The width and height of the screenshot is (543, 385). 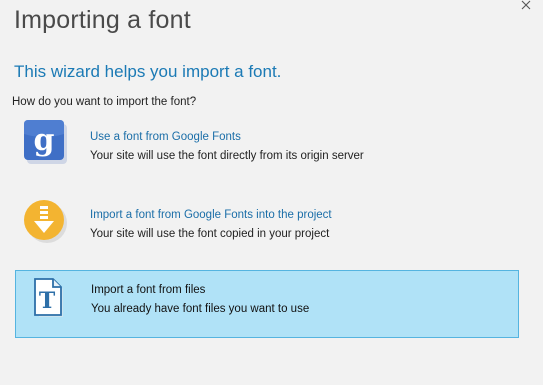 I want to click on svg-text: g, so click(x=44, y=140).